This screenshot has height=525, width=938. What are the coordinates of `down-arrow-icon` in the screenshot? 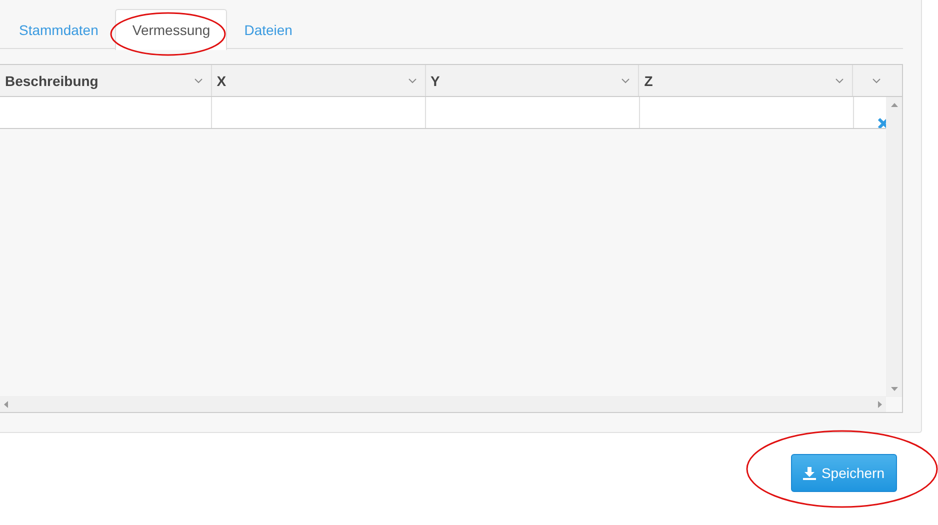 It's located at (894, 389).